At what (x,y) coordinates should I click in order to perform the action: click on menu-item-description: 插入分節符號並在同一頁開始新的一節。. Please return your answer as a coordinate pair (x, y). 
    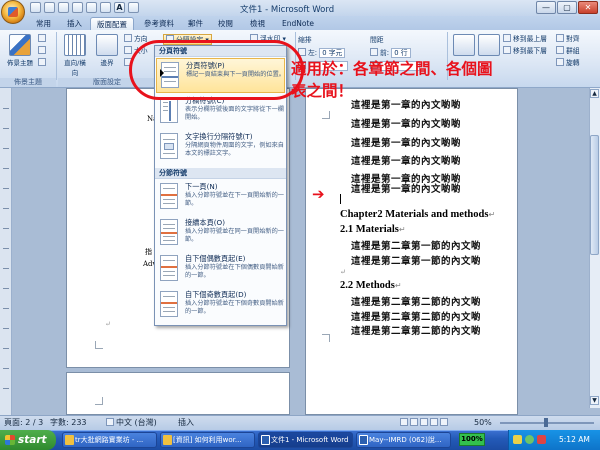
    Looking at the image, I should click on (234, 235).